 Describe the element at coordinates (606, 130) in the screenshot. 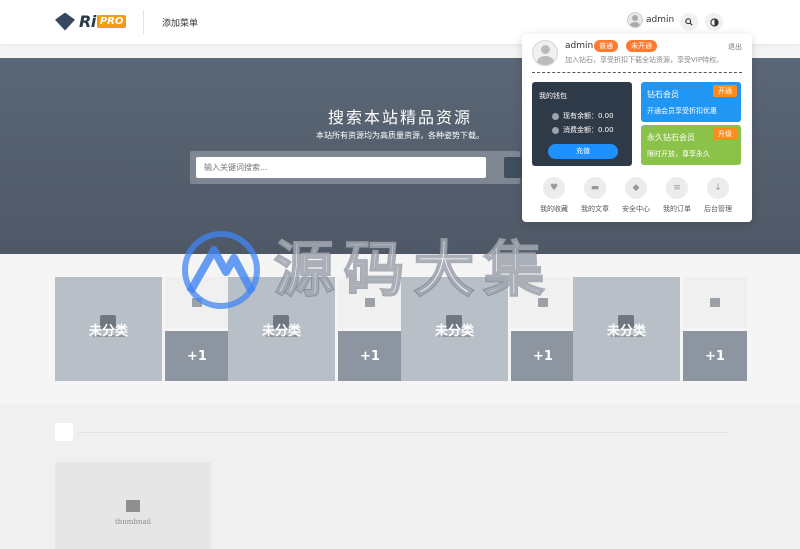

I see `wallet-spent-value: 0.00` at that location.